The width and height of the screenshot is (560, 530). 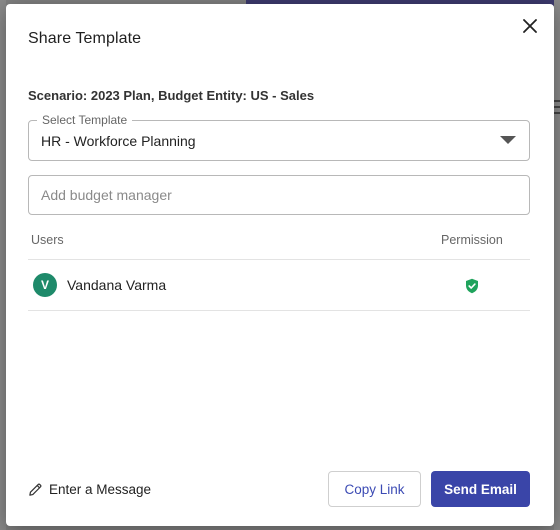 What do you see at coordinates (279, 137) in the screenshot?
I see `template-select: Select Template HR - Workforce Planning` at bounding box center [279, 137].